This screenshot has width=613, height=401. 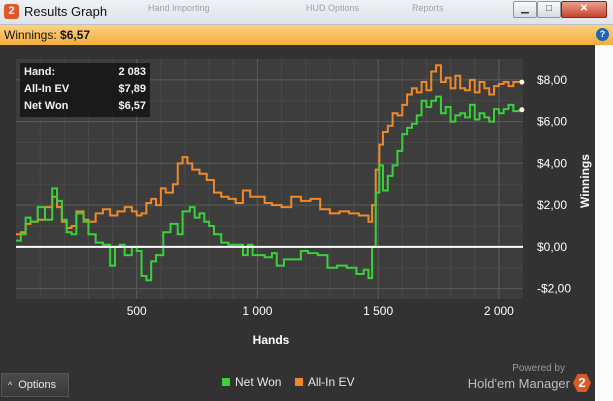 I want to click on x-tick-label: 1 000, so click(x=257, y=311).